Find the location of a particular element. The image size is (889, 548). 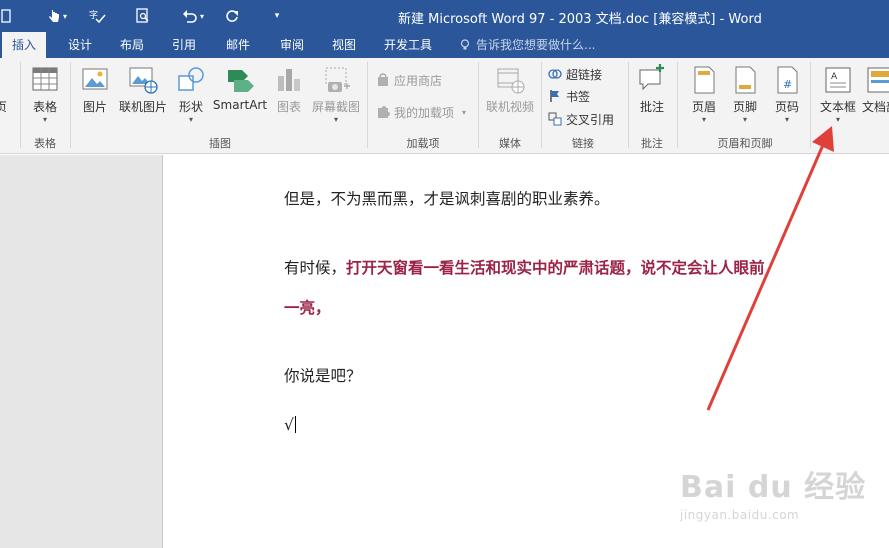

store-icon is located at coordinates (383, 79).